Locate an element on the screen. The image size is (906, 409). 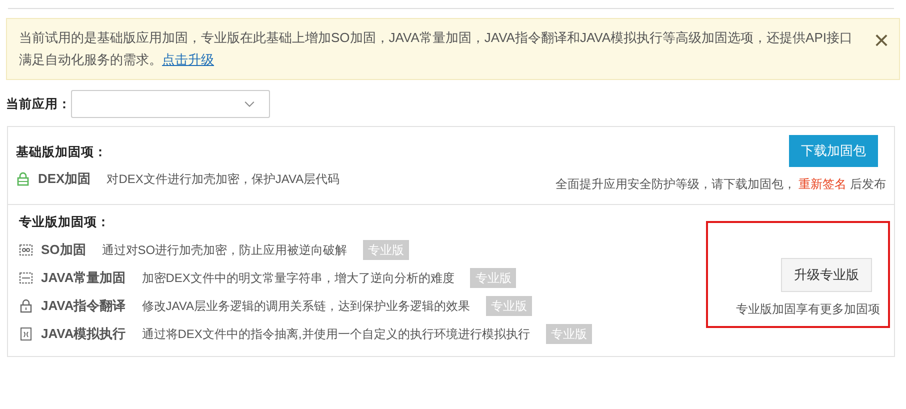
feature-name: DEX加固 is located at coordinates (64, 179).